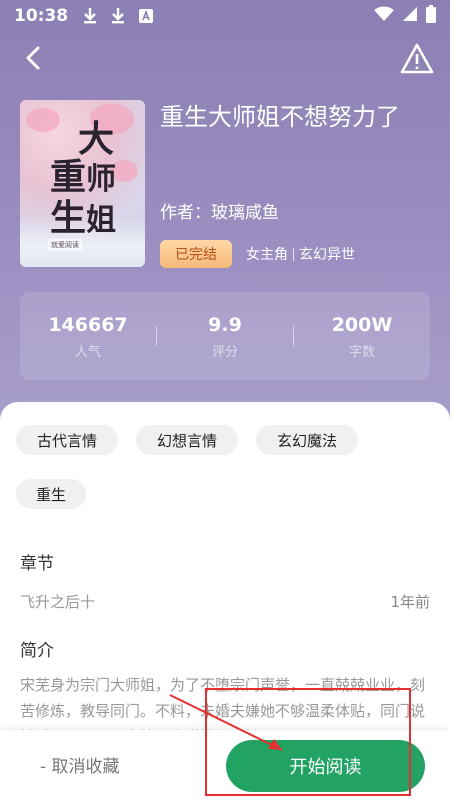 This screenshot has height=800, width=450. Describe the element at coordinates (224, 352) in the screenshot. I see `stat-label: 评分` at that location.